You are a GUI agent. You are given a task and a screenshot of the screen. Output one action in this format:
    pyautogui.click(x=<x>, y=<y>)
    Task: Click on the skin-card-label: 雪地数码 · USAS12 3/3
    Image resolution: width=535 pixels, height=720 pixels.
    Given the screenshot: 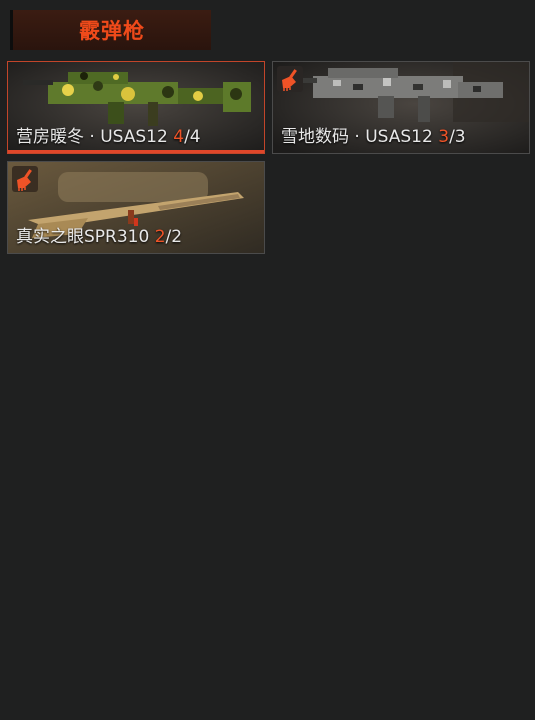 What is the action you would take?
    pyautogui.click(x=373, y=134)
    